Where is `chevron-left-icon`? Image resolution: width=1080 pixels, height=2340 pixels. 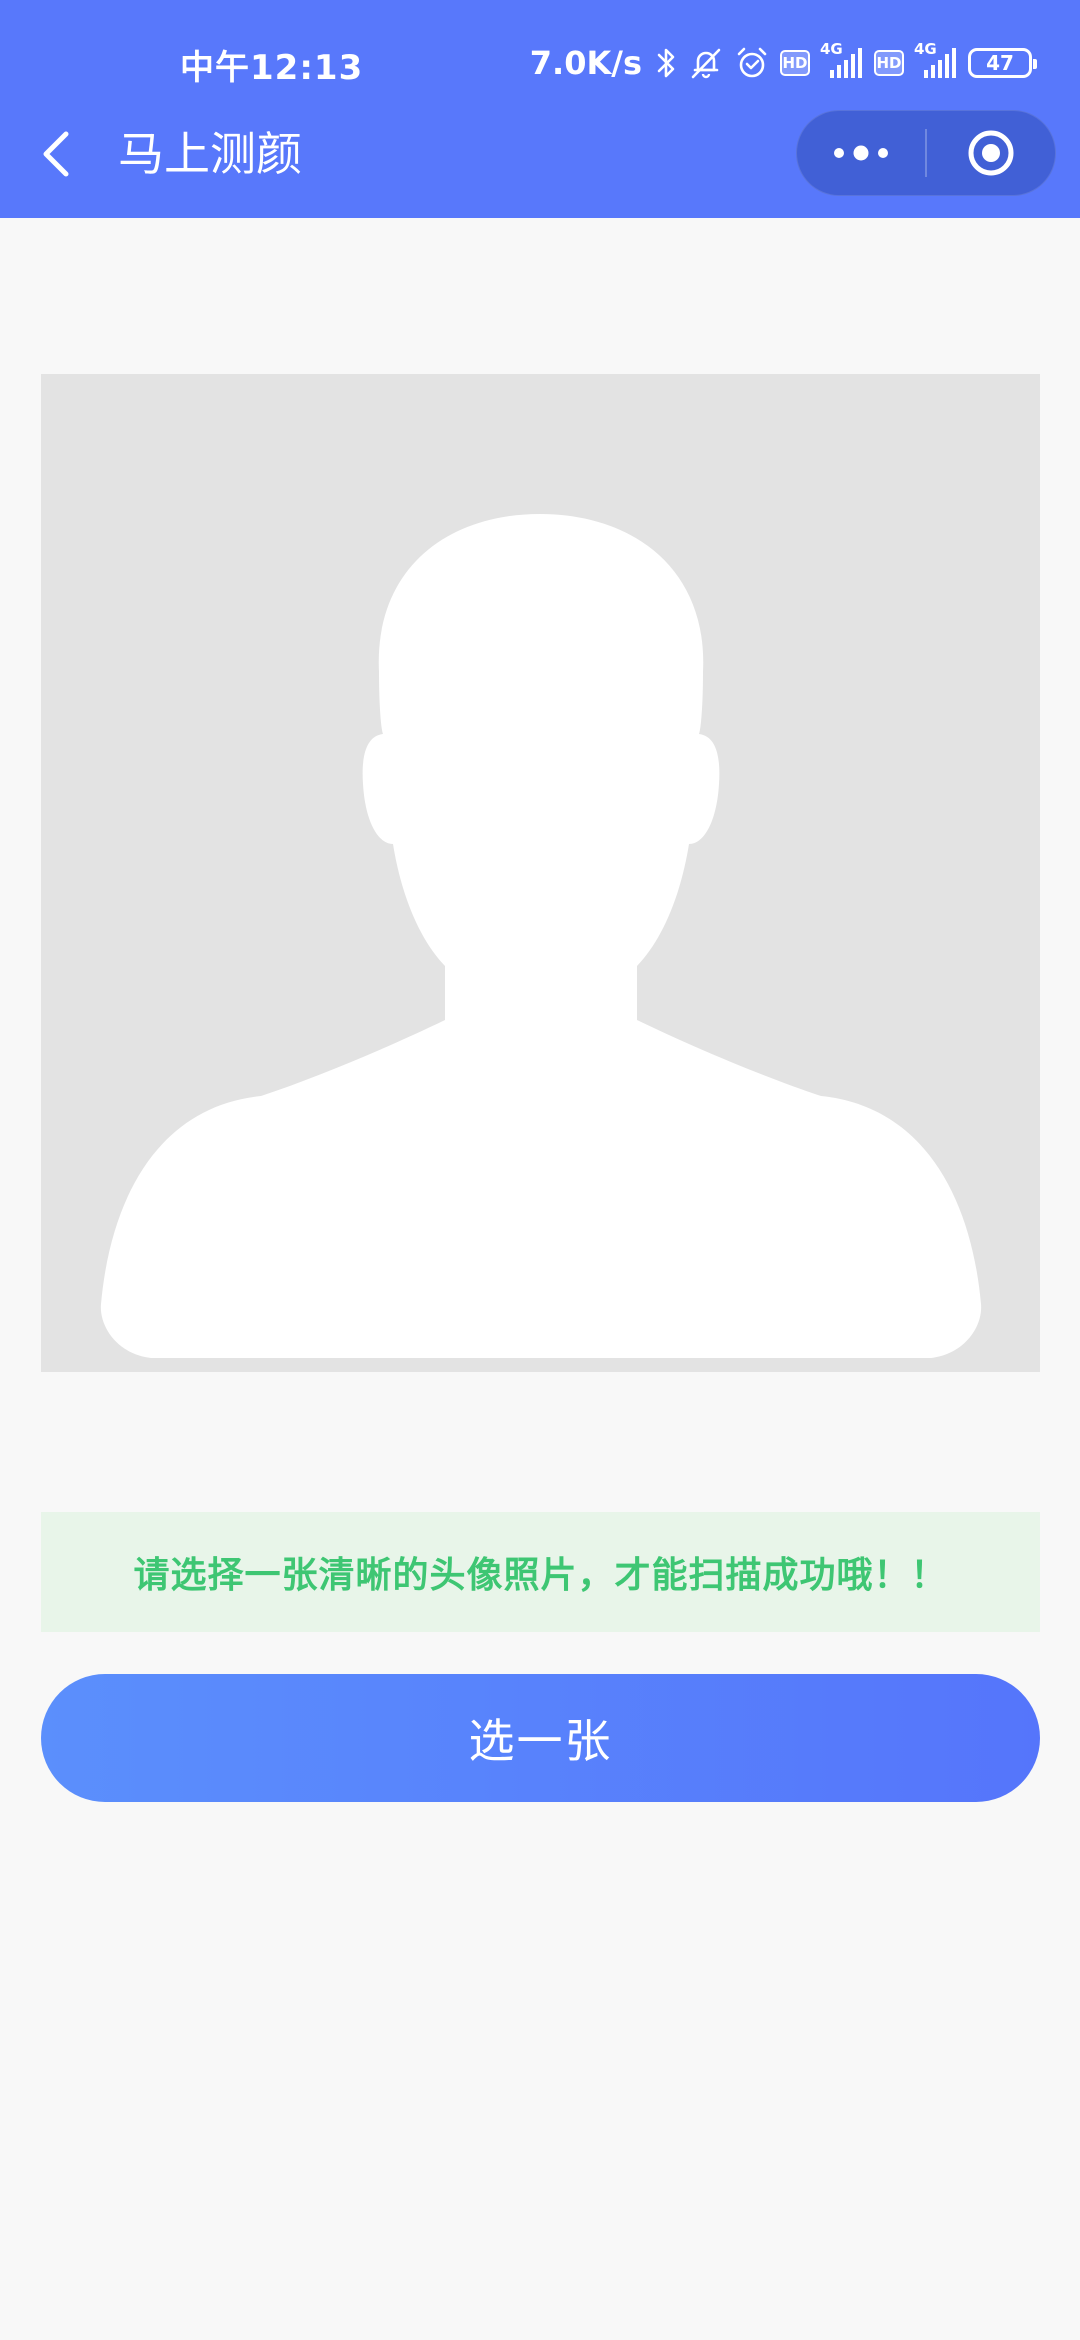
chevron-left-icon is located at coordinates (56, 154).